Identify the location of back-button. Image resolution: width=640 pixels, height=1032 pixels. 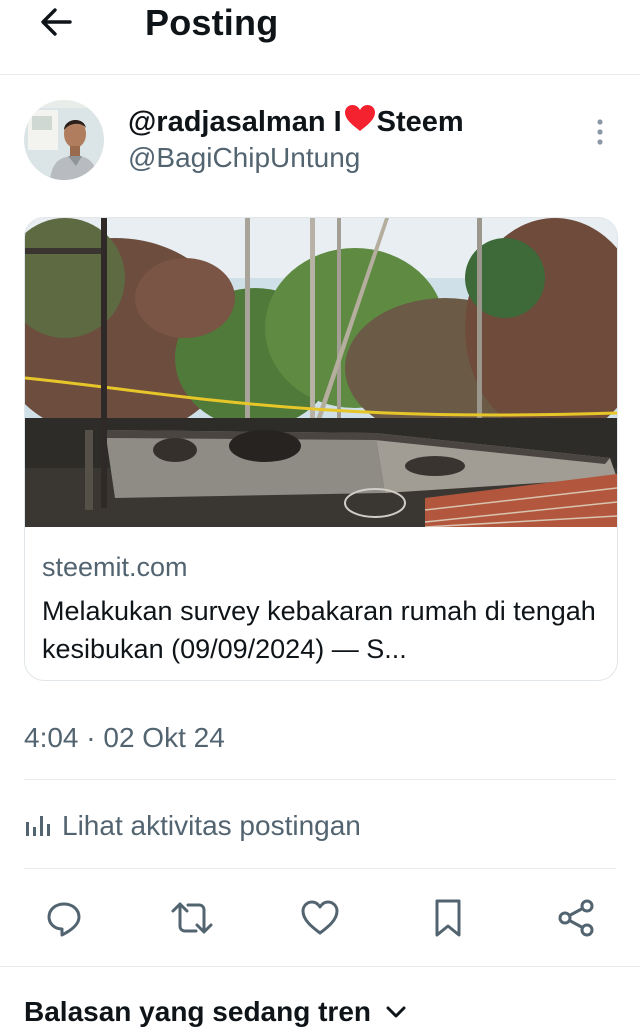
(56, 22).